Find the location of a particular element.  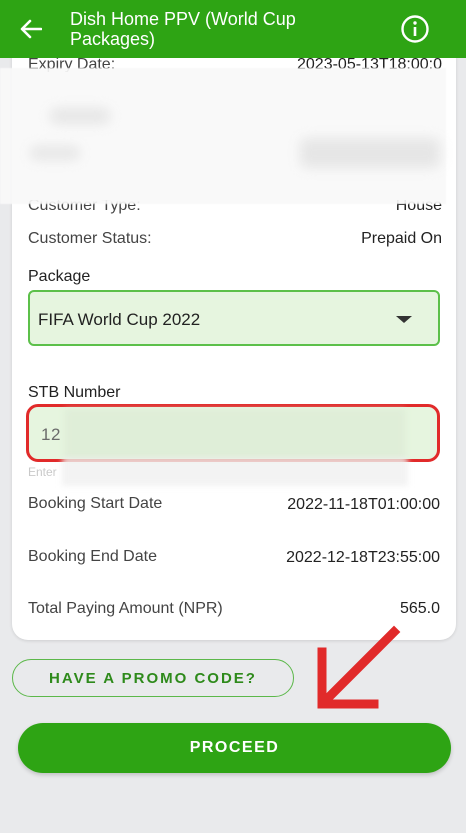

stb-value: 12 is located at coordinates (51, 434).